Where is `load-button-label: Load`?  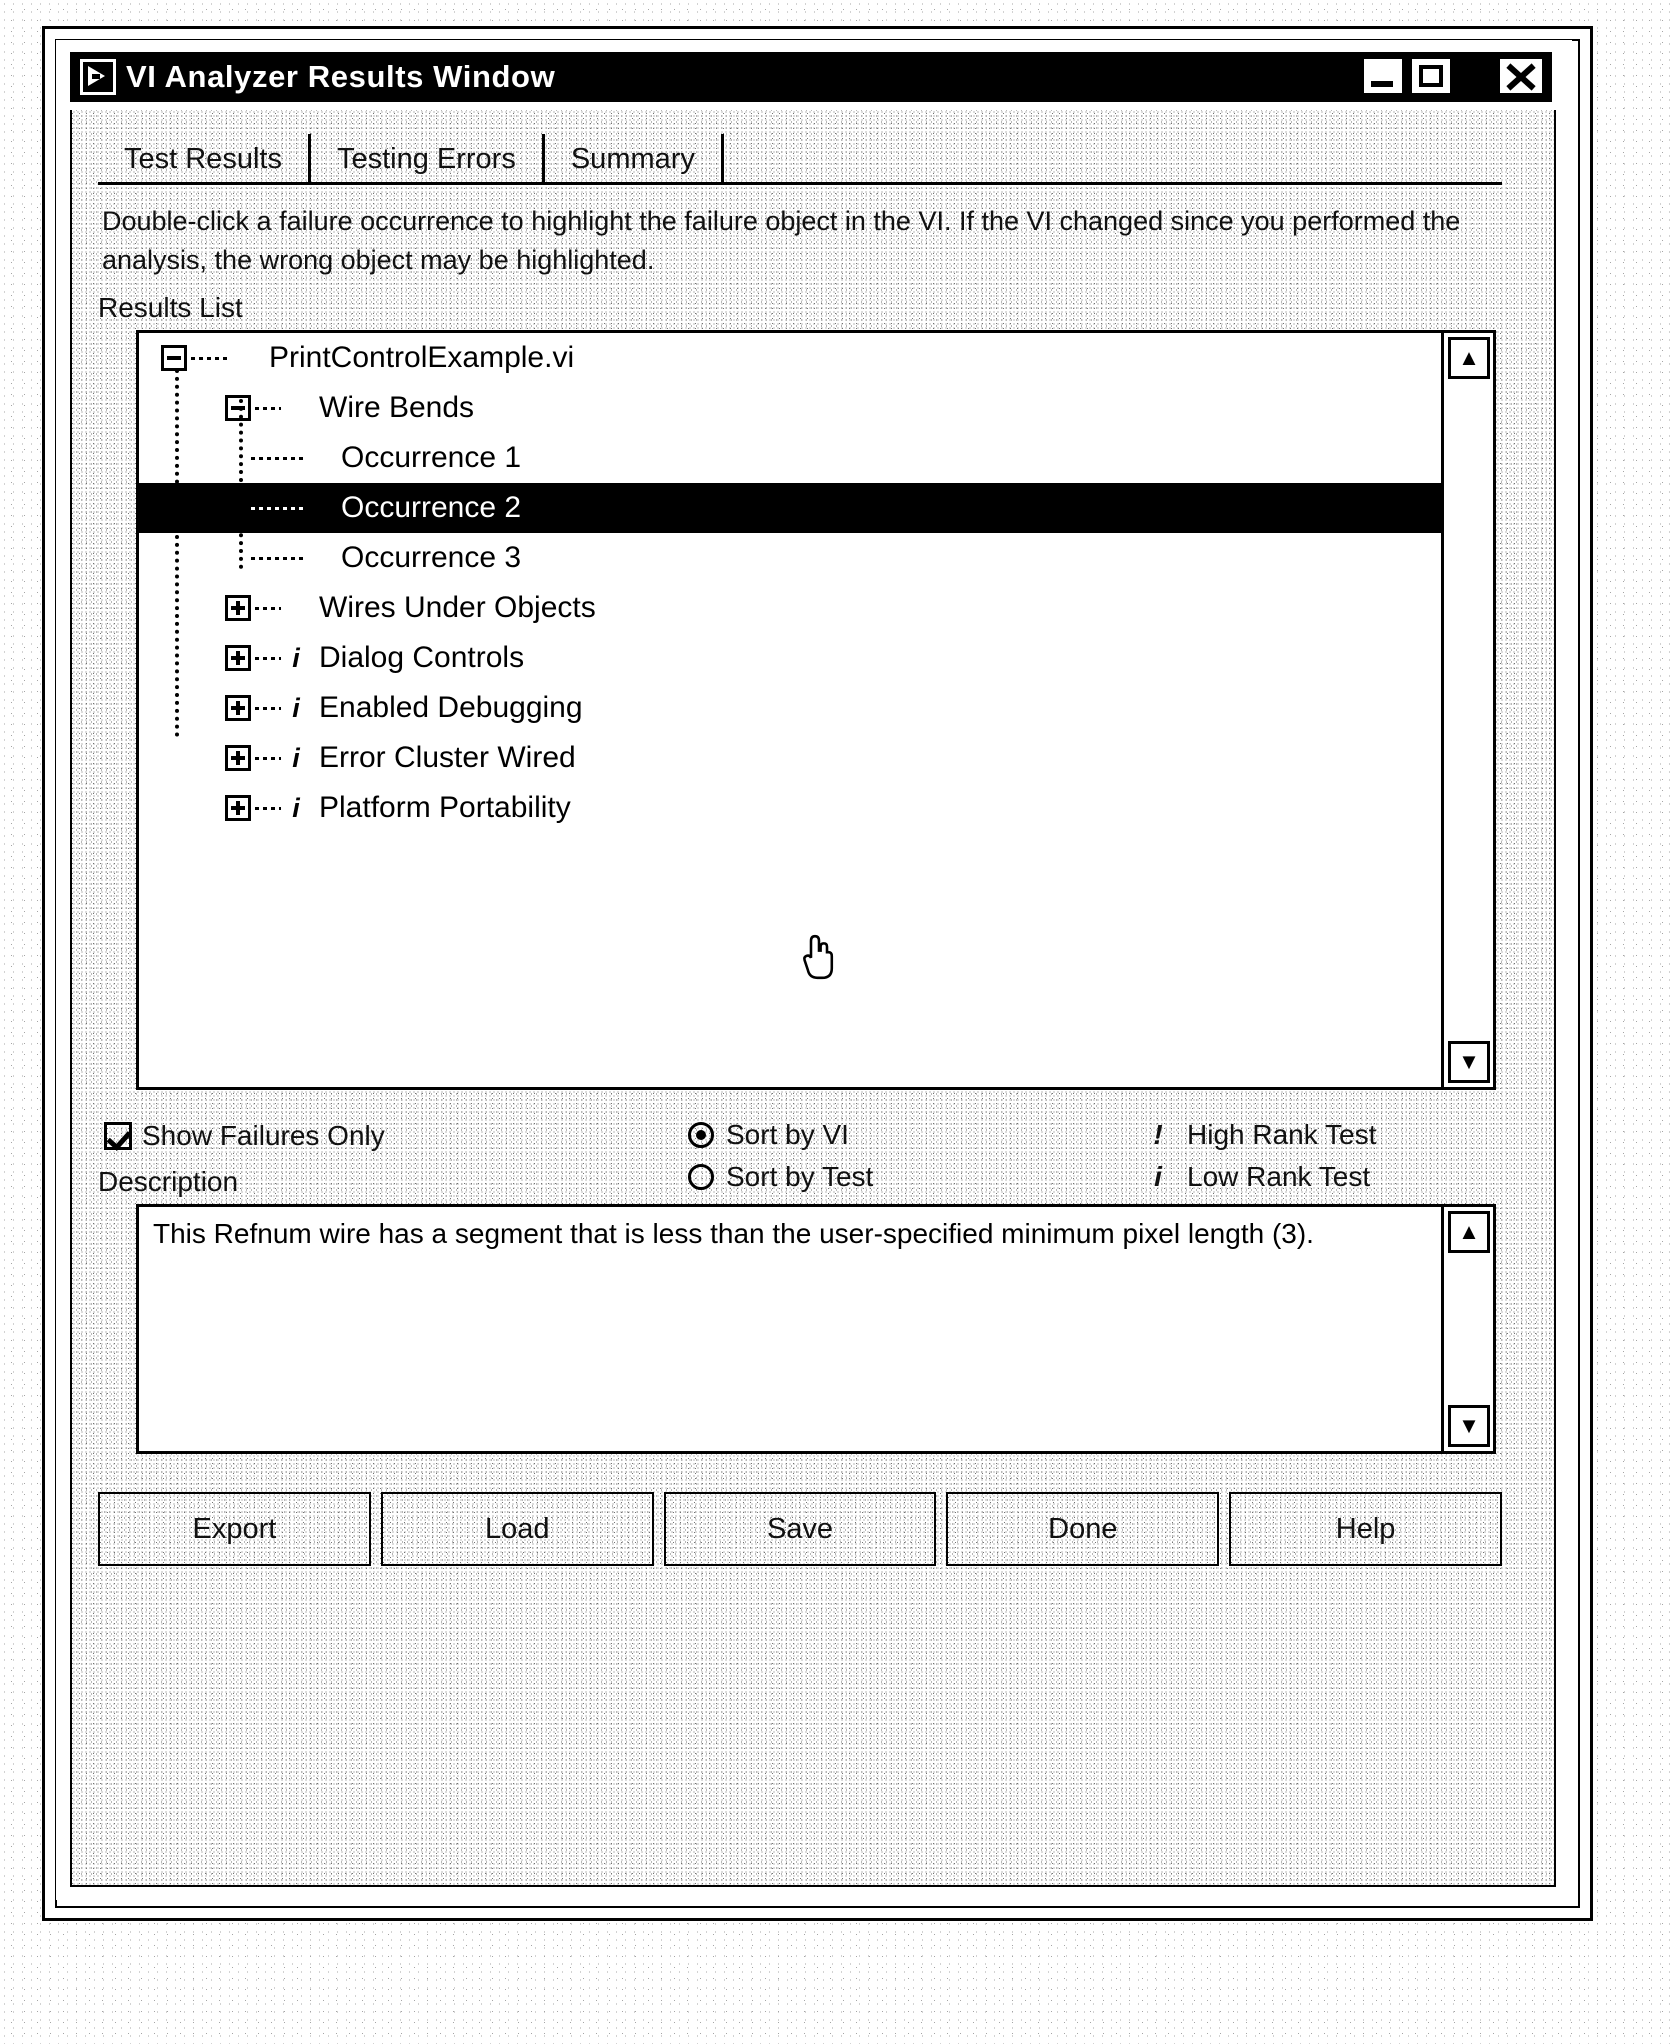
load-button-label: Load is located at coordinates (517, 1528).